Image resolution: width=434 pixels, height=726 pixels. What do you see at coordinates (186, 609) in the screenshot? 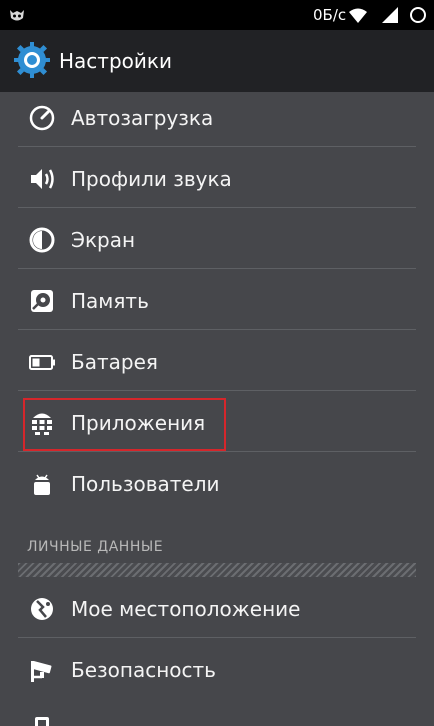
I see `settings-item-label: Мое местоположение` at bounding box center [186, 609].